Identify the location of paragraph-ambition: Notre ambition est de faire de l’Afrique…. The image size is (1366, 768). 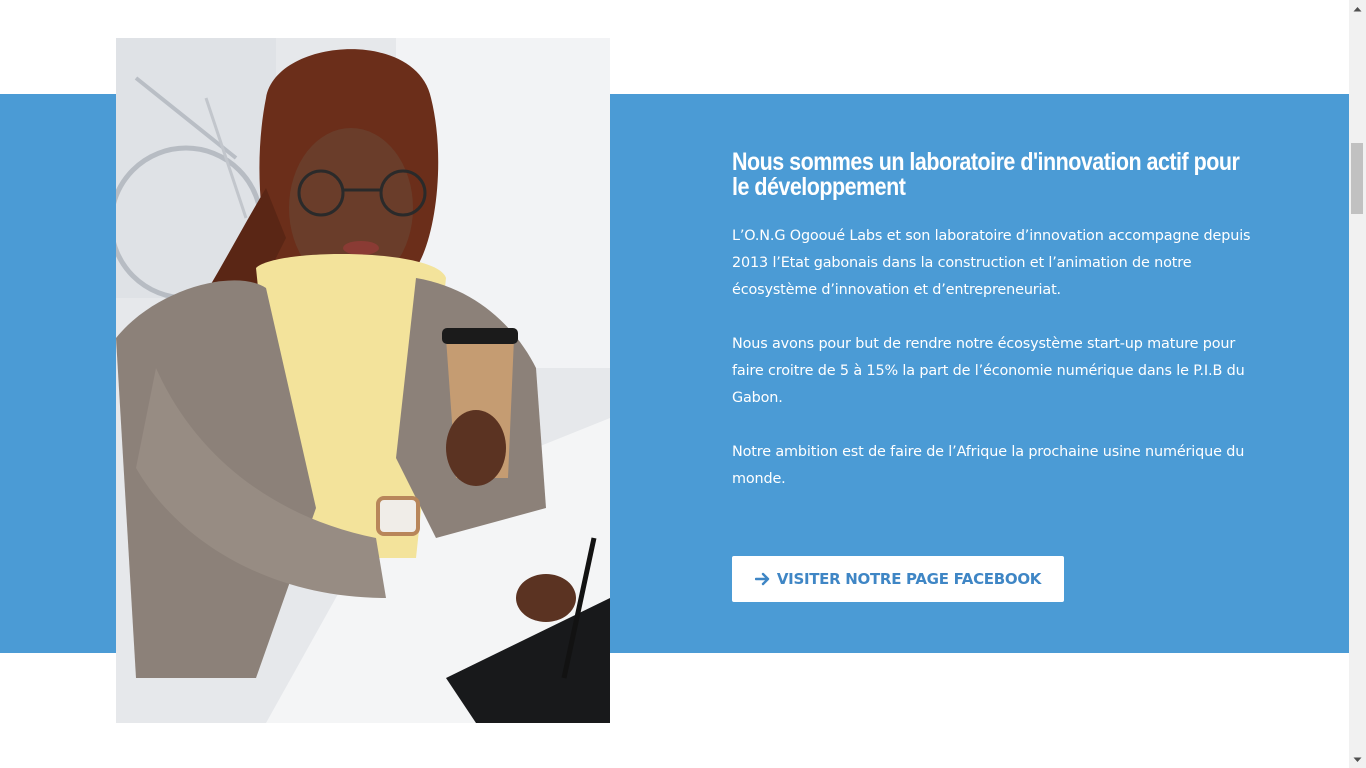
(988, 465).